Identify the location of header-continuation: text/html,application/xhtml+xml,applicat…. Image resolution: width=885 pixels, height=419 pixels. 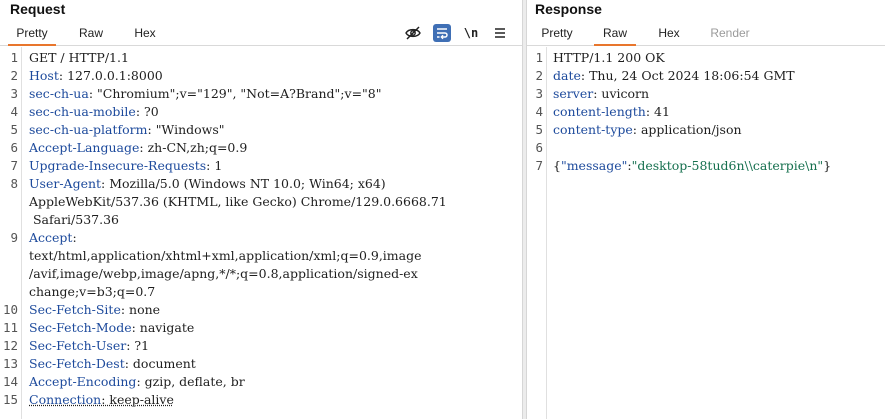
(225, 255).